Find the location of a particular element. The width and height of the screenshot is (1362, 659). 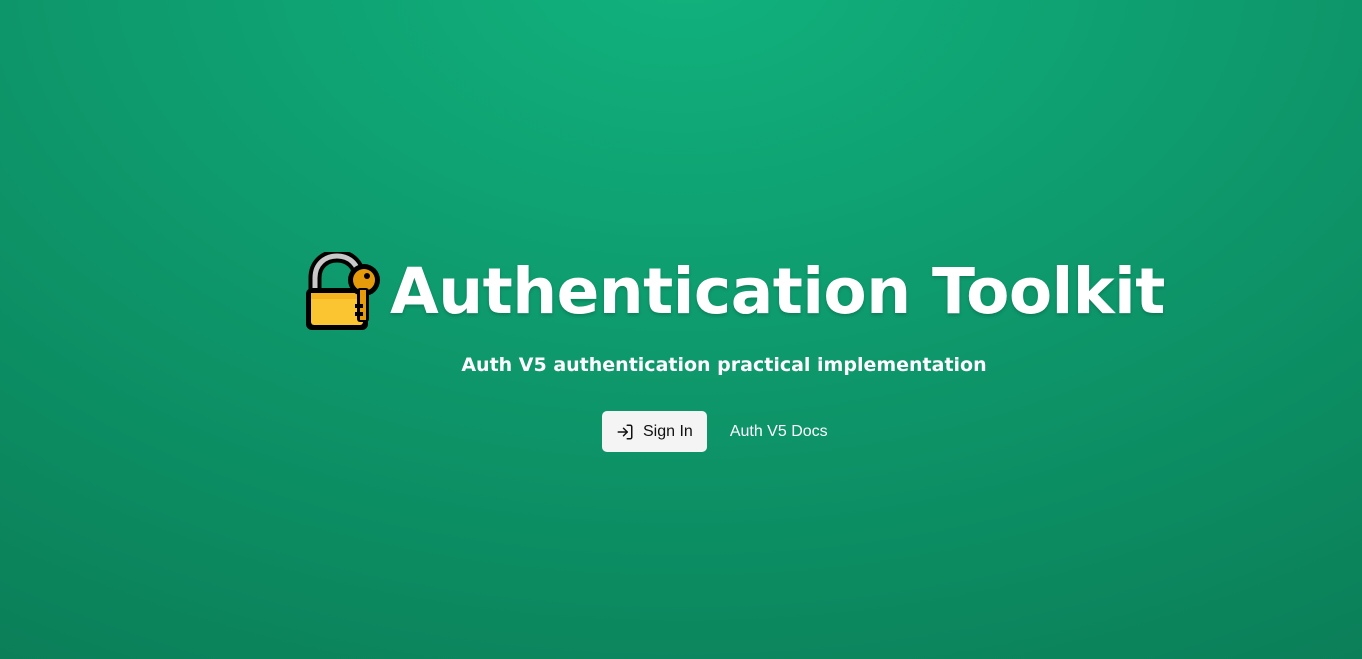

locked-with-key-icon is located at coordinates (343, 291).